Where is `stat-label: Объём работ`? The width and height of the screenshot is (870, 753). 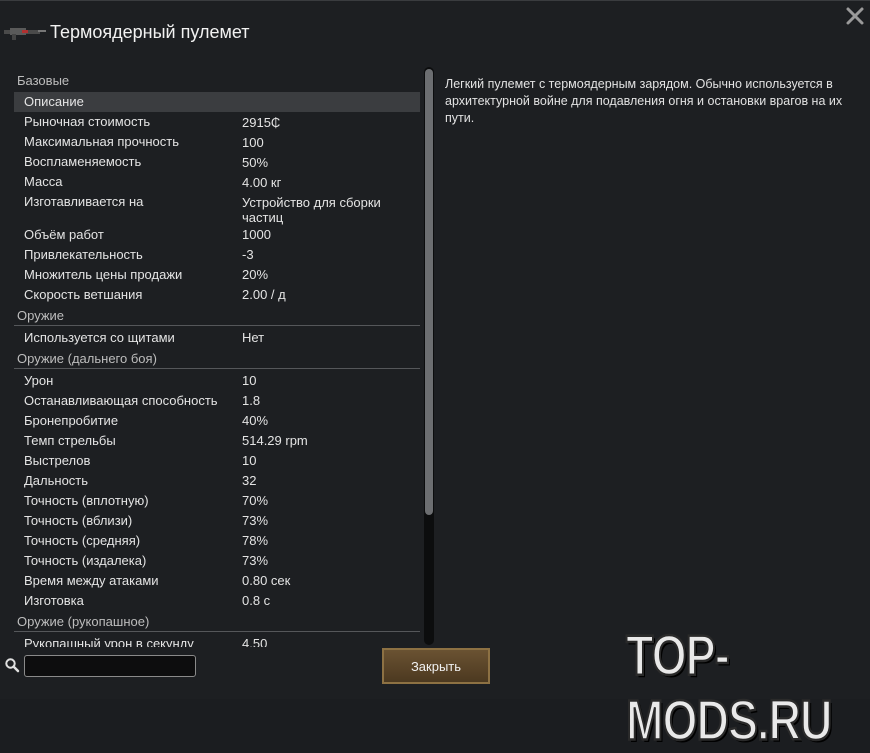
stat-label: Объём работ is located at coordinates (64, 234).